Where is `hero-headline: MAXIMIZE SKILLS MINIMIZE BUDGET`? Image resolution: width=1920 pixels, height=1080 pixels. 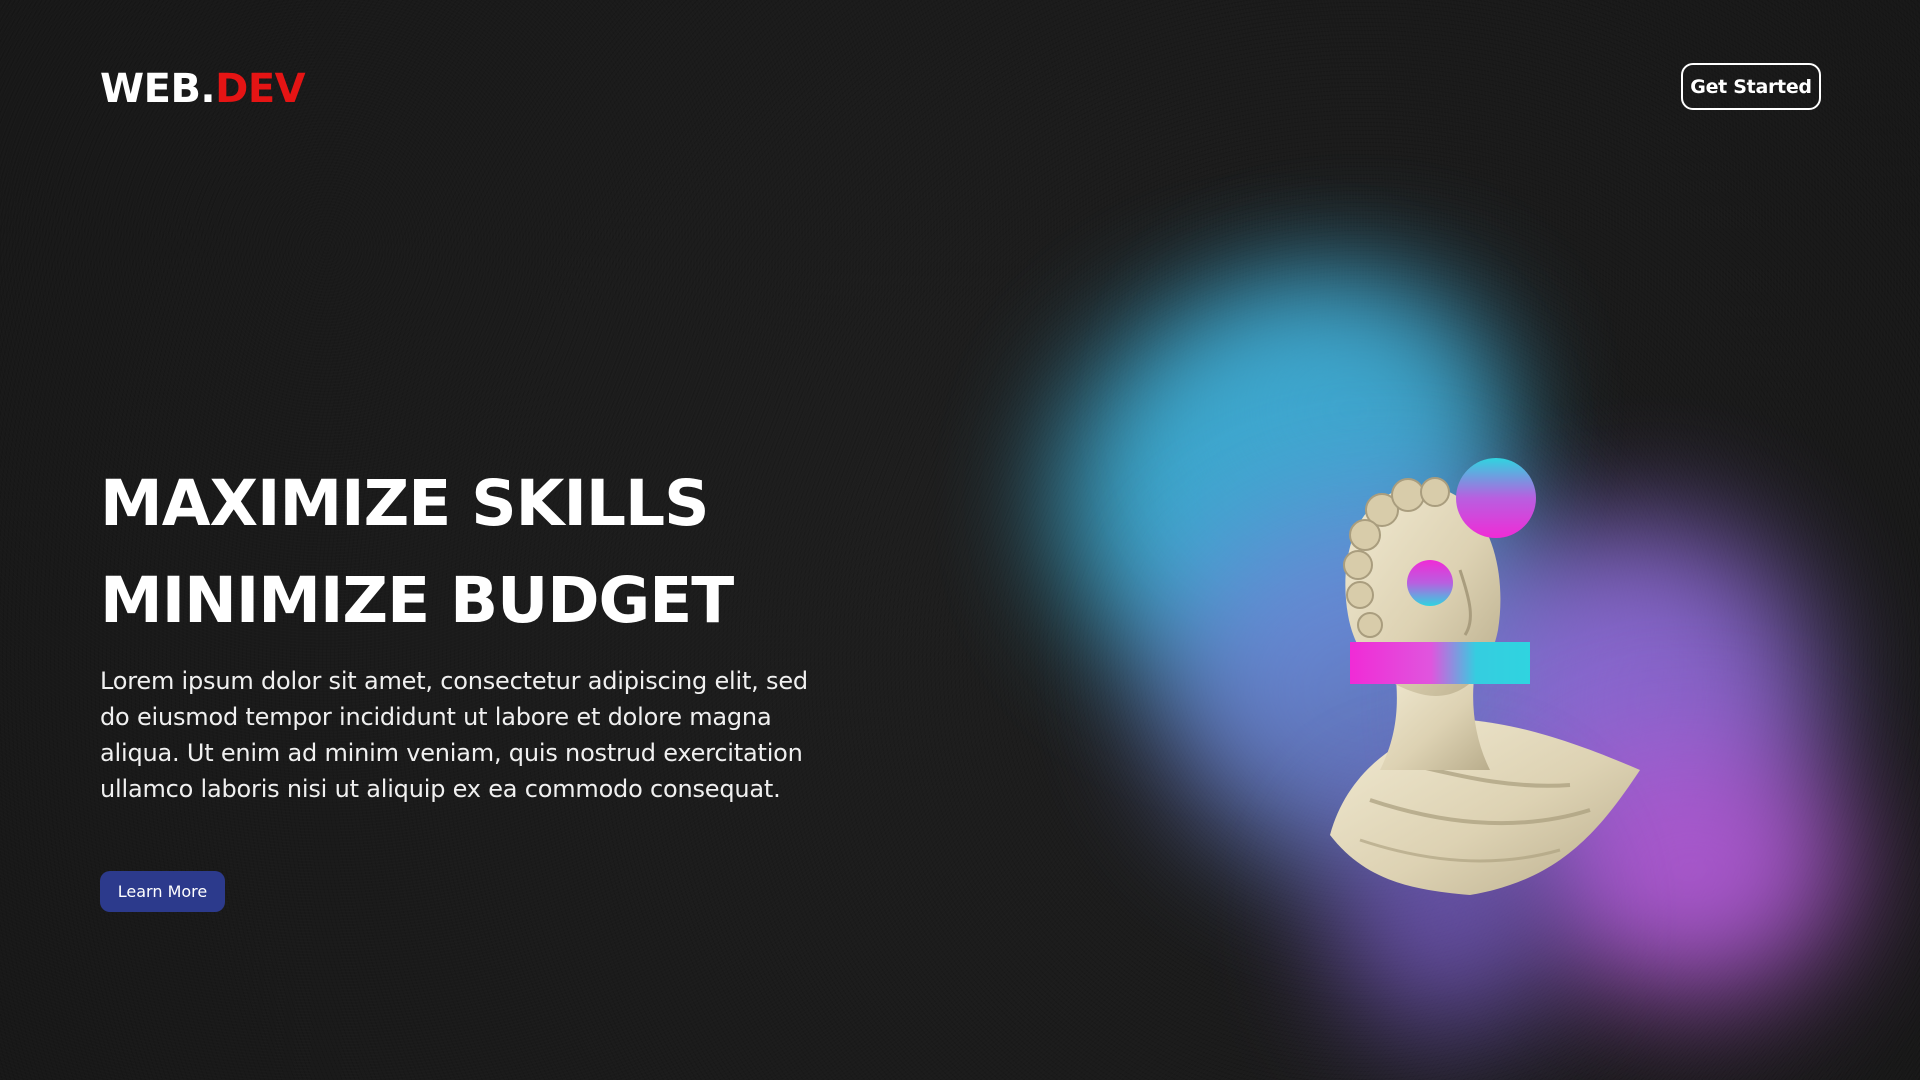
hero-headline: MAXIMIZE SKILLS MINIMIZE BUDGET is located at coordinates (417, 552).